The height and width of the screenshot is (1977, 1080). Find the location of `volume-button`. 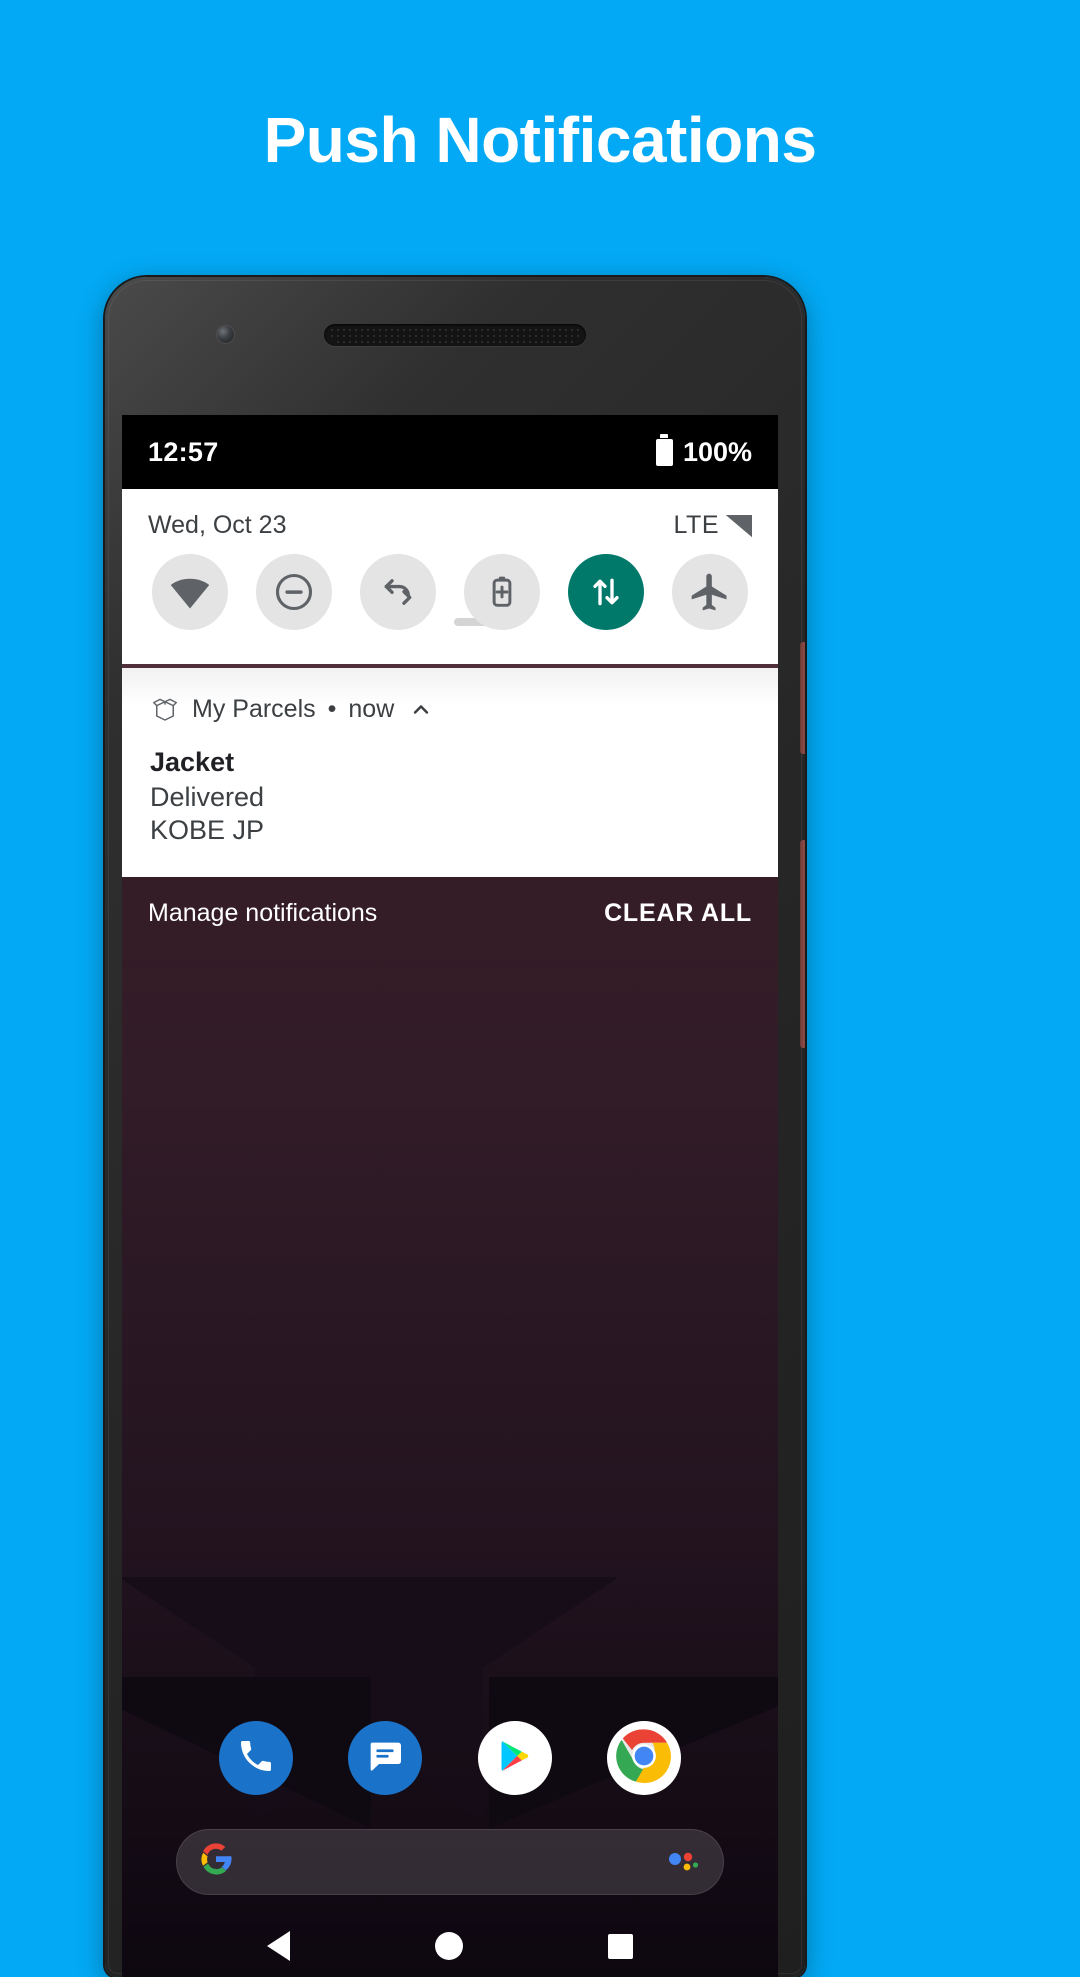

volume-button is located at coordinates (802, 944).